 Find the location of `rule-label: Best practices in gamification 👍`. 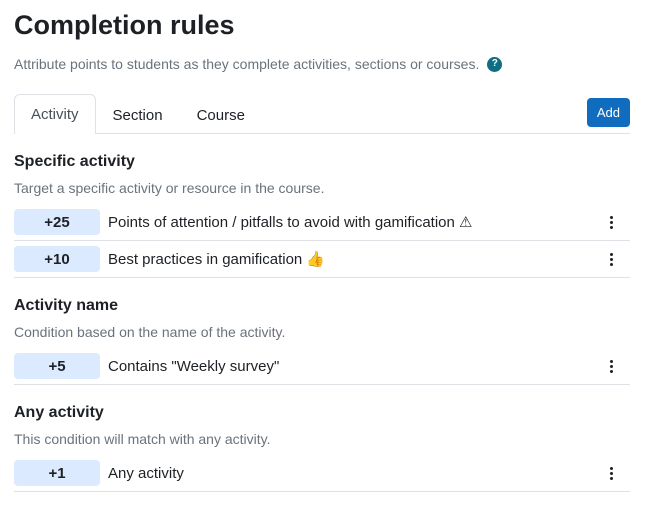

rule-label: Best practices in gamification 👍 is located at coordinates (217, 259).